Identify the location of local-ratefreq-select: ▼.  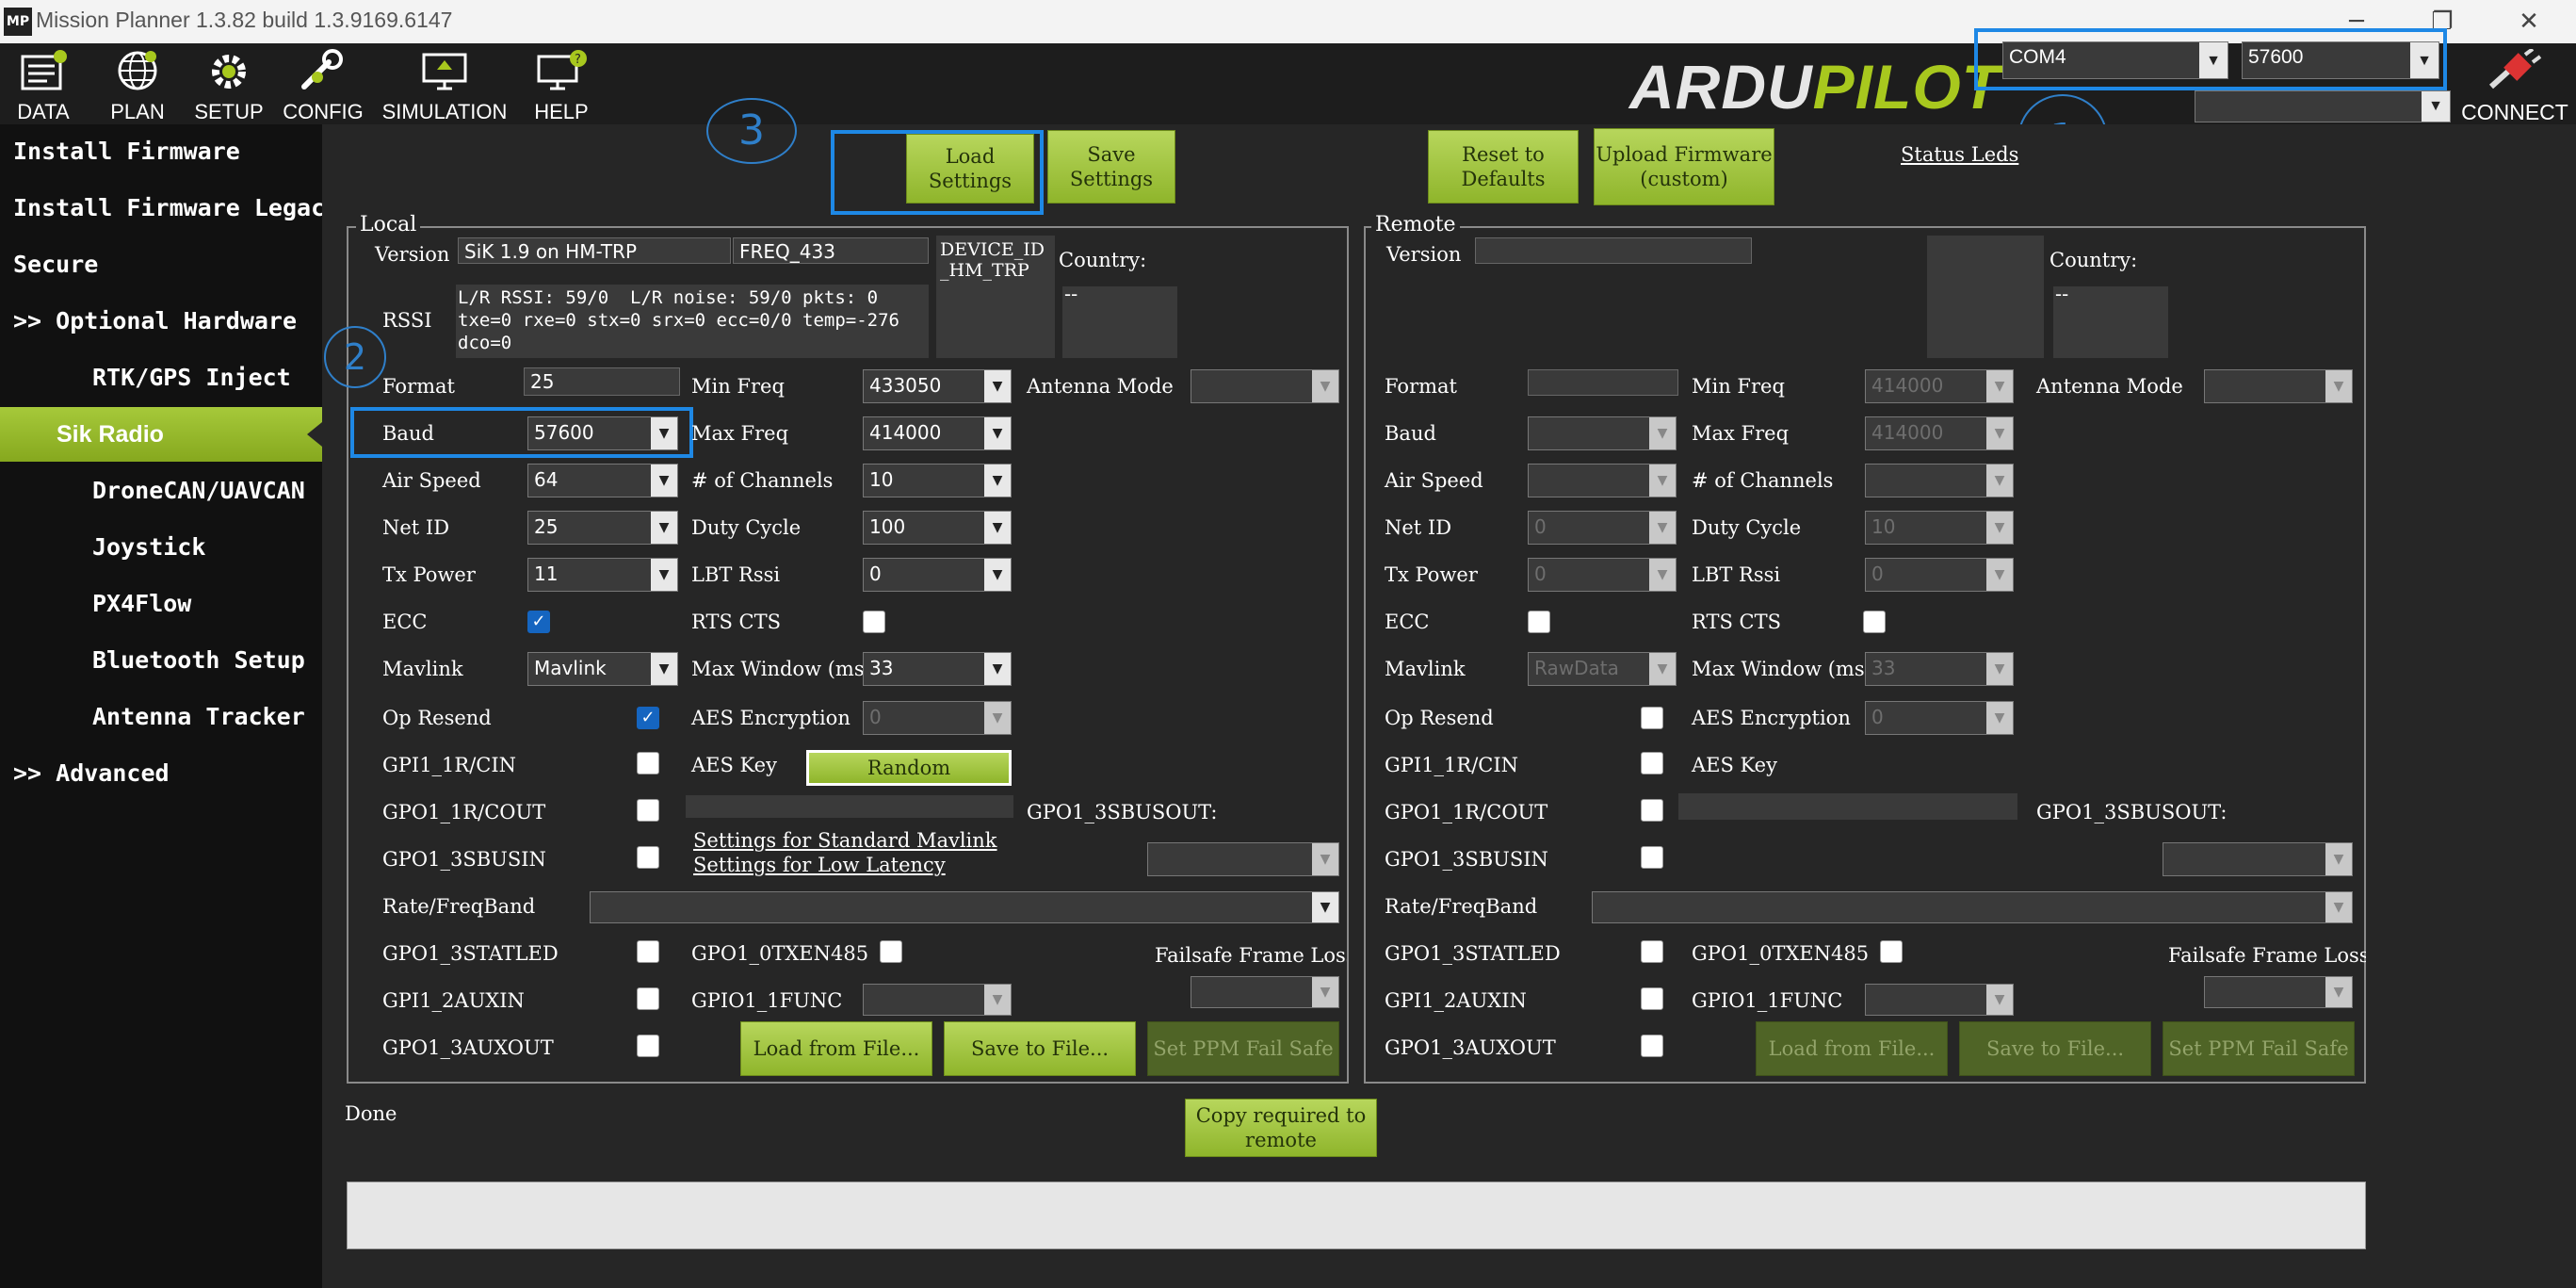
(965, 907).